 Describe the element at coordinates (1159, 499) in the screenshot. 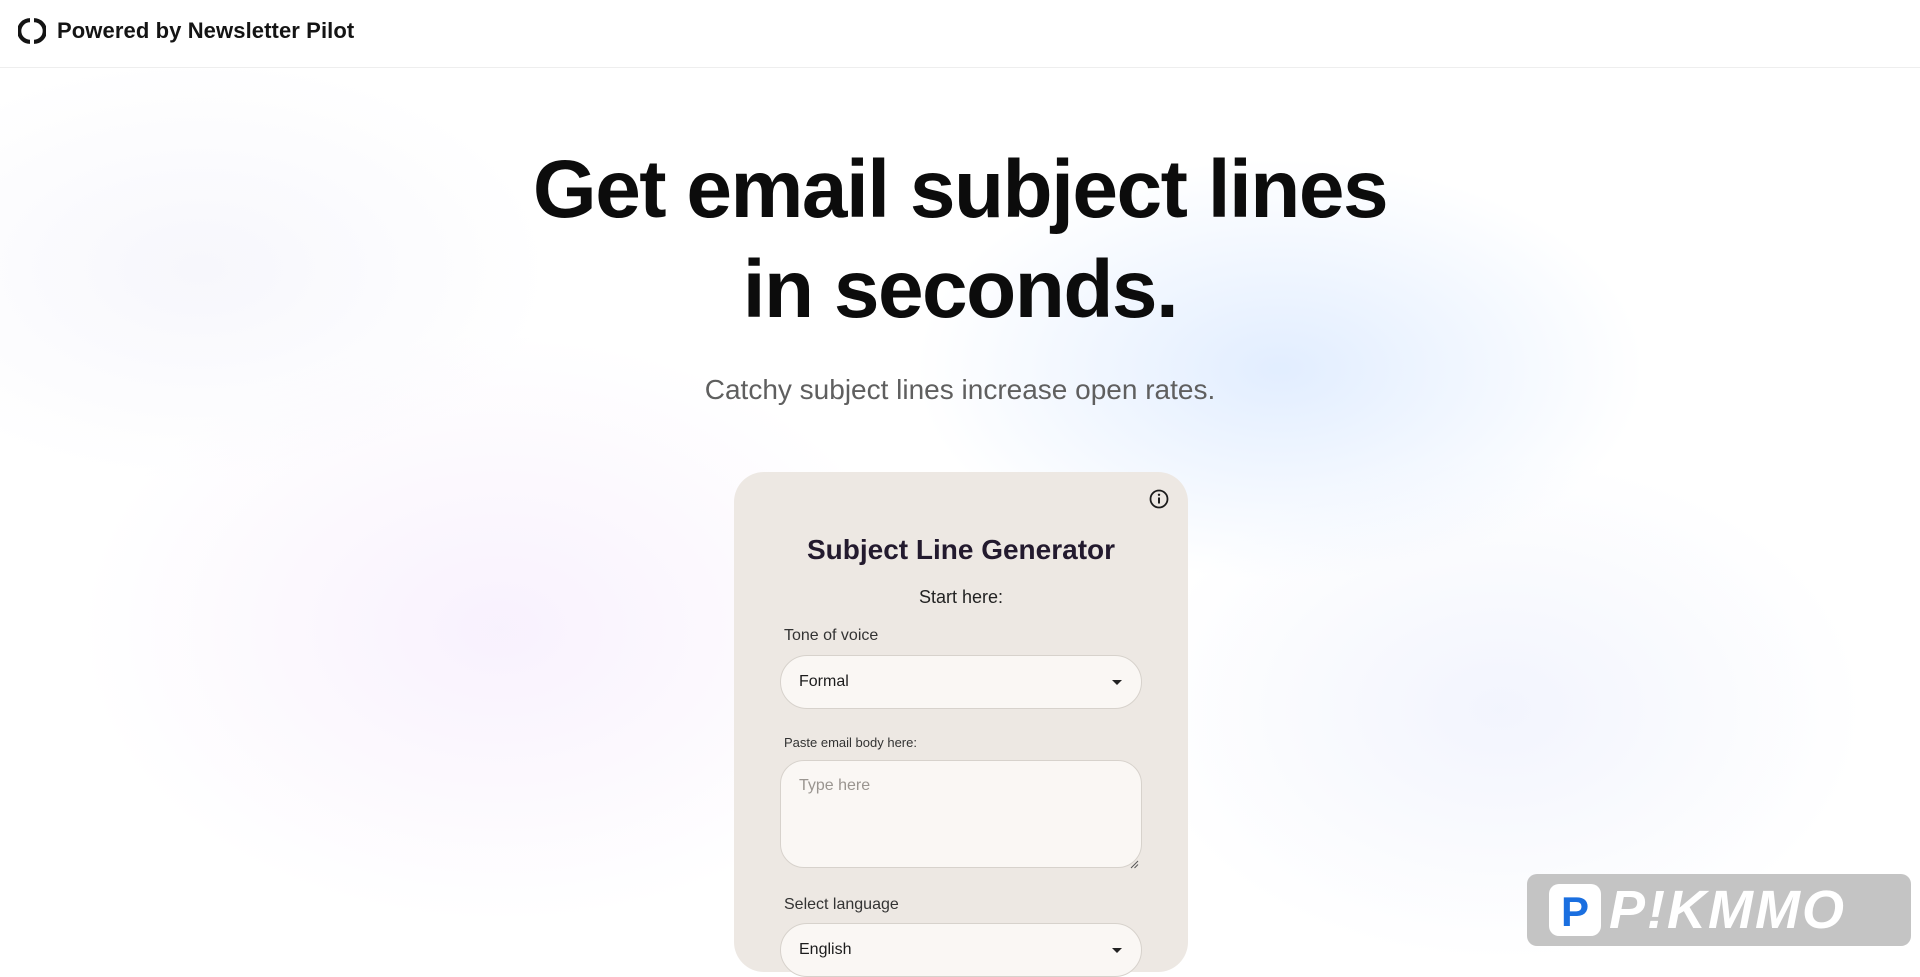

I see `info-icon` at that location.